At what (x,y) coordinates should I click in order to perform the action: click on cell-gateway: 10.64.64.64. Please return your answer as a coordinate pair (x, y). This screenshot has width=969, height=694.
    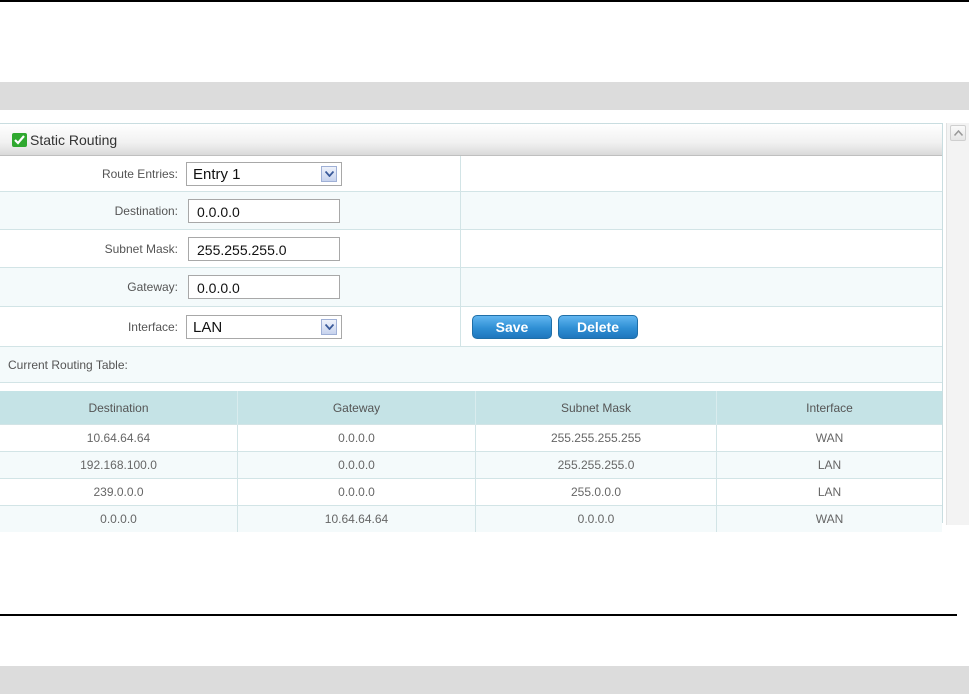
    Looking at the image, I should click on (356, 518).